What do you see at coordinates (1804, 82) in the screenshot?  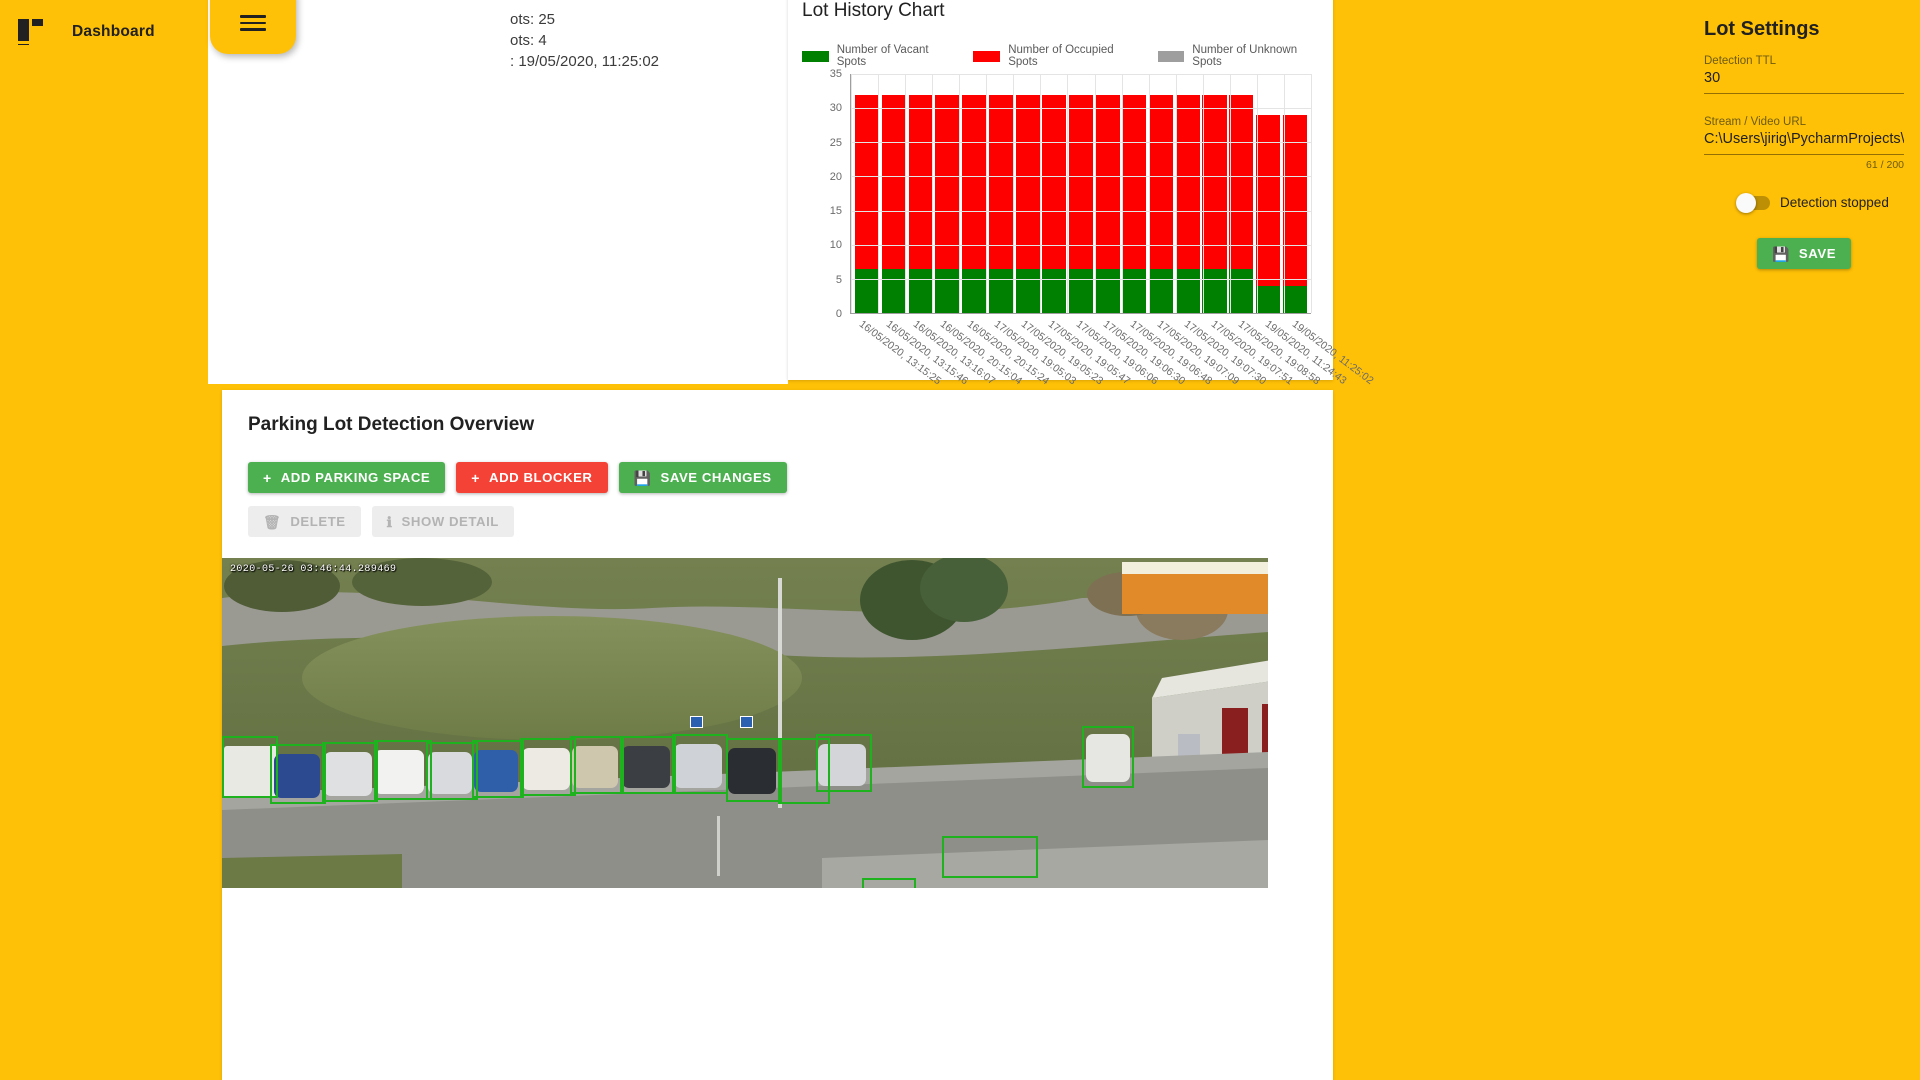 I see `detection-ttl-input: 30` at bounding box center [1804, 82].